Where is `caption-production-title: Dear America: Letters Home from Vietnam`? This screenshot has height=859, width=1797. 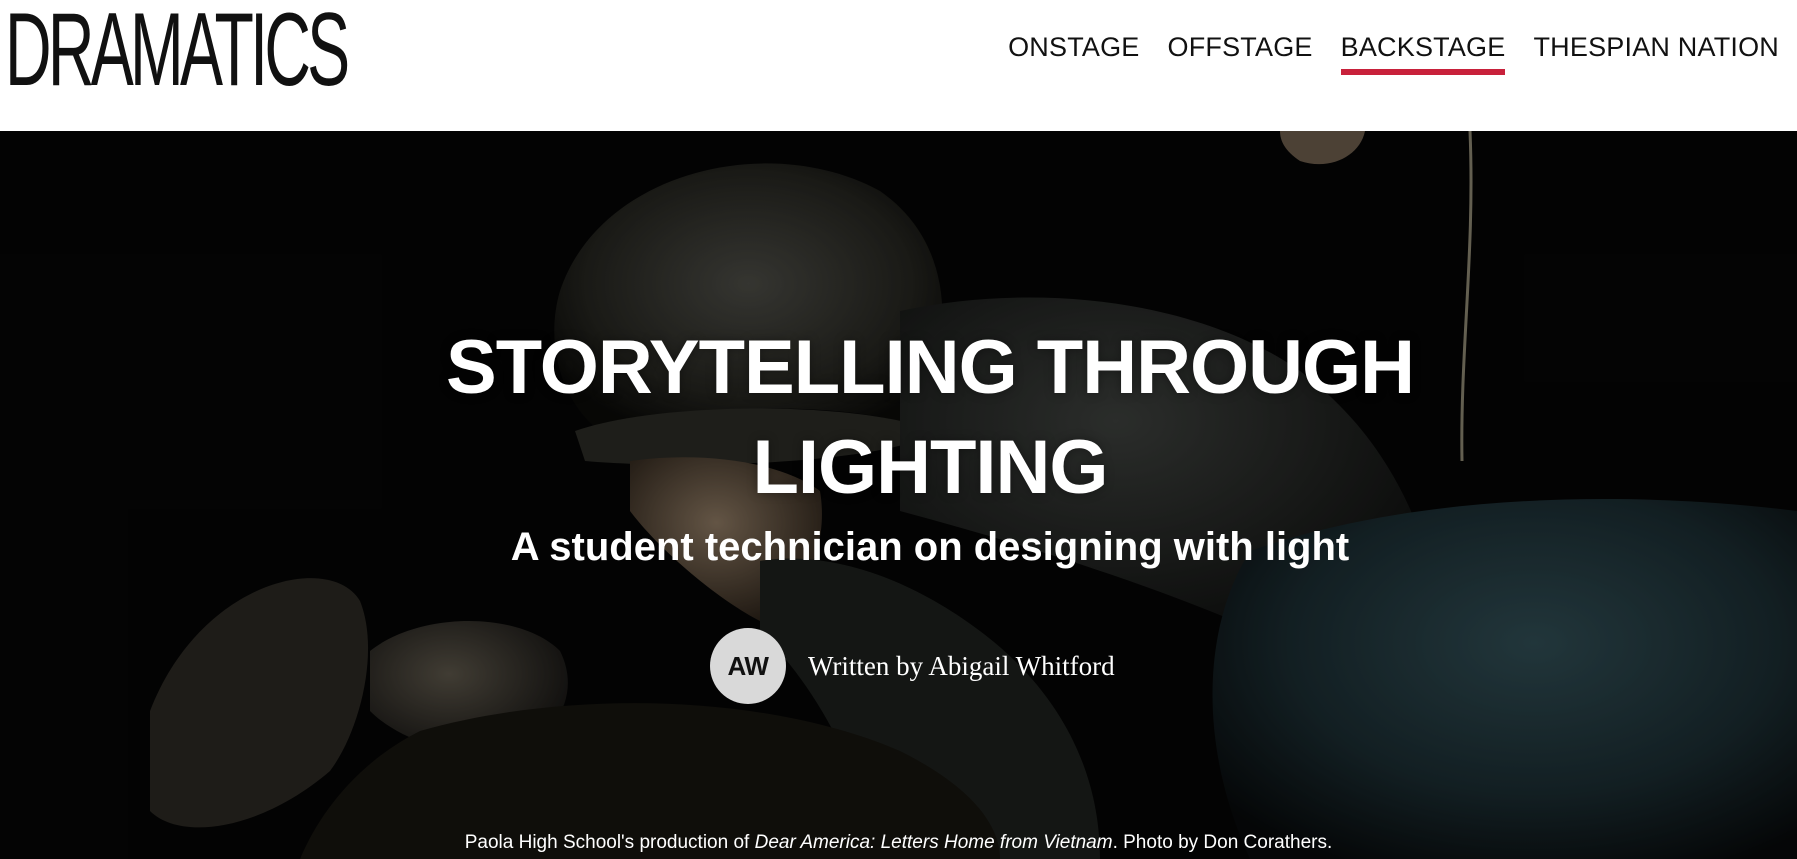 caption-production-title: Dear America: Letters Home from Vietnam is located at coordinates (933, 842).